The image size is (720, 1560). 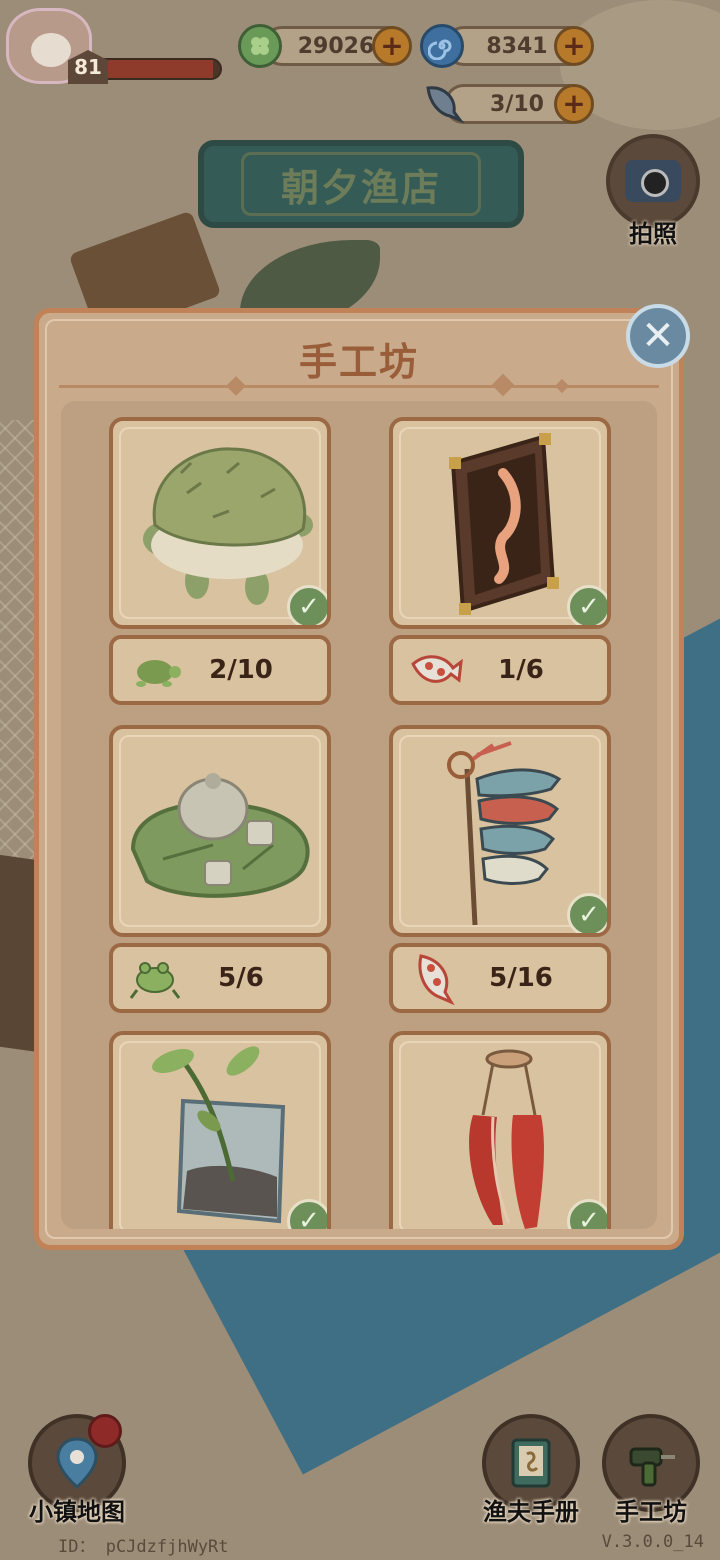 What do you see at coordinates (442, 46) in the screenshot?
I see `swirl-shell-icon` at bounding box center [442, 46].